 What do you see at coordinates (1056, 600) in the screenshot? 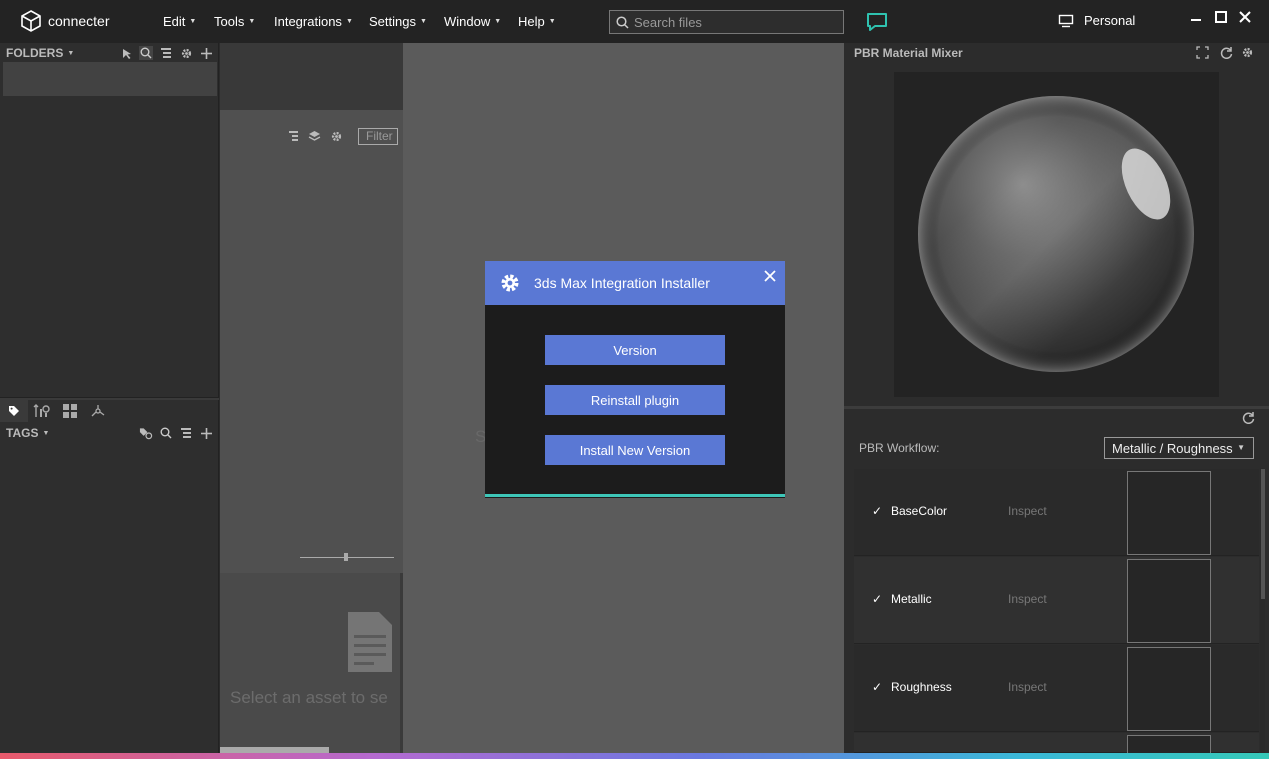
I see `material-row-metallic: ✓ Metallic Inspect` at bounding box center [1056, 600].